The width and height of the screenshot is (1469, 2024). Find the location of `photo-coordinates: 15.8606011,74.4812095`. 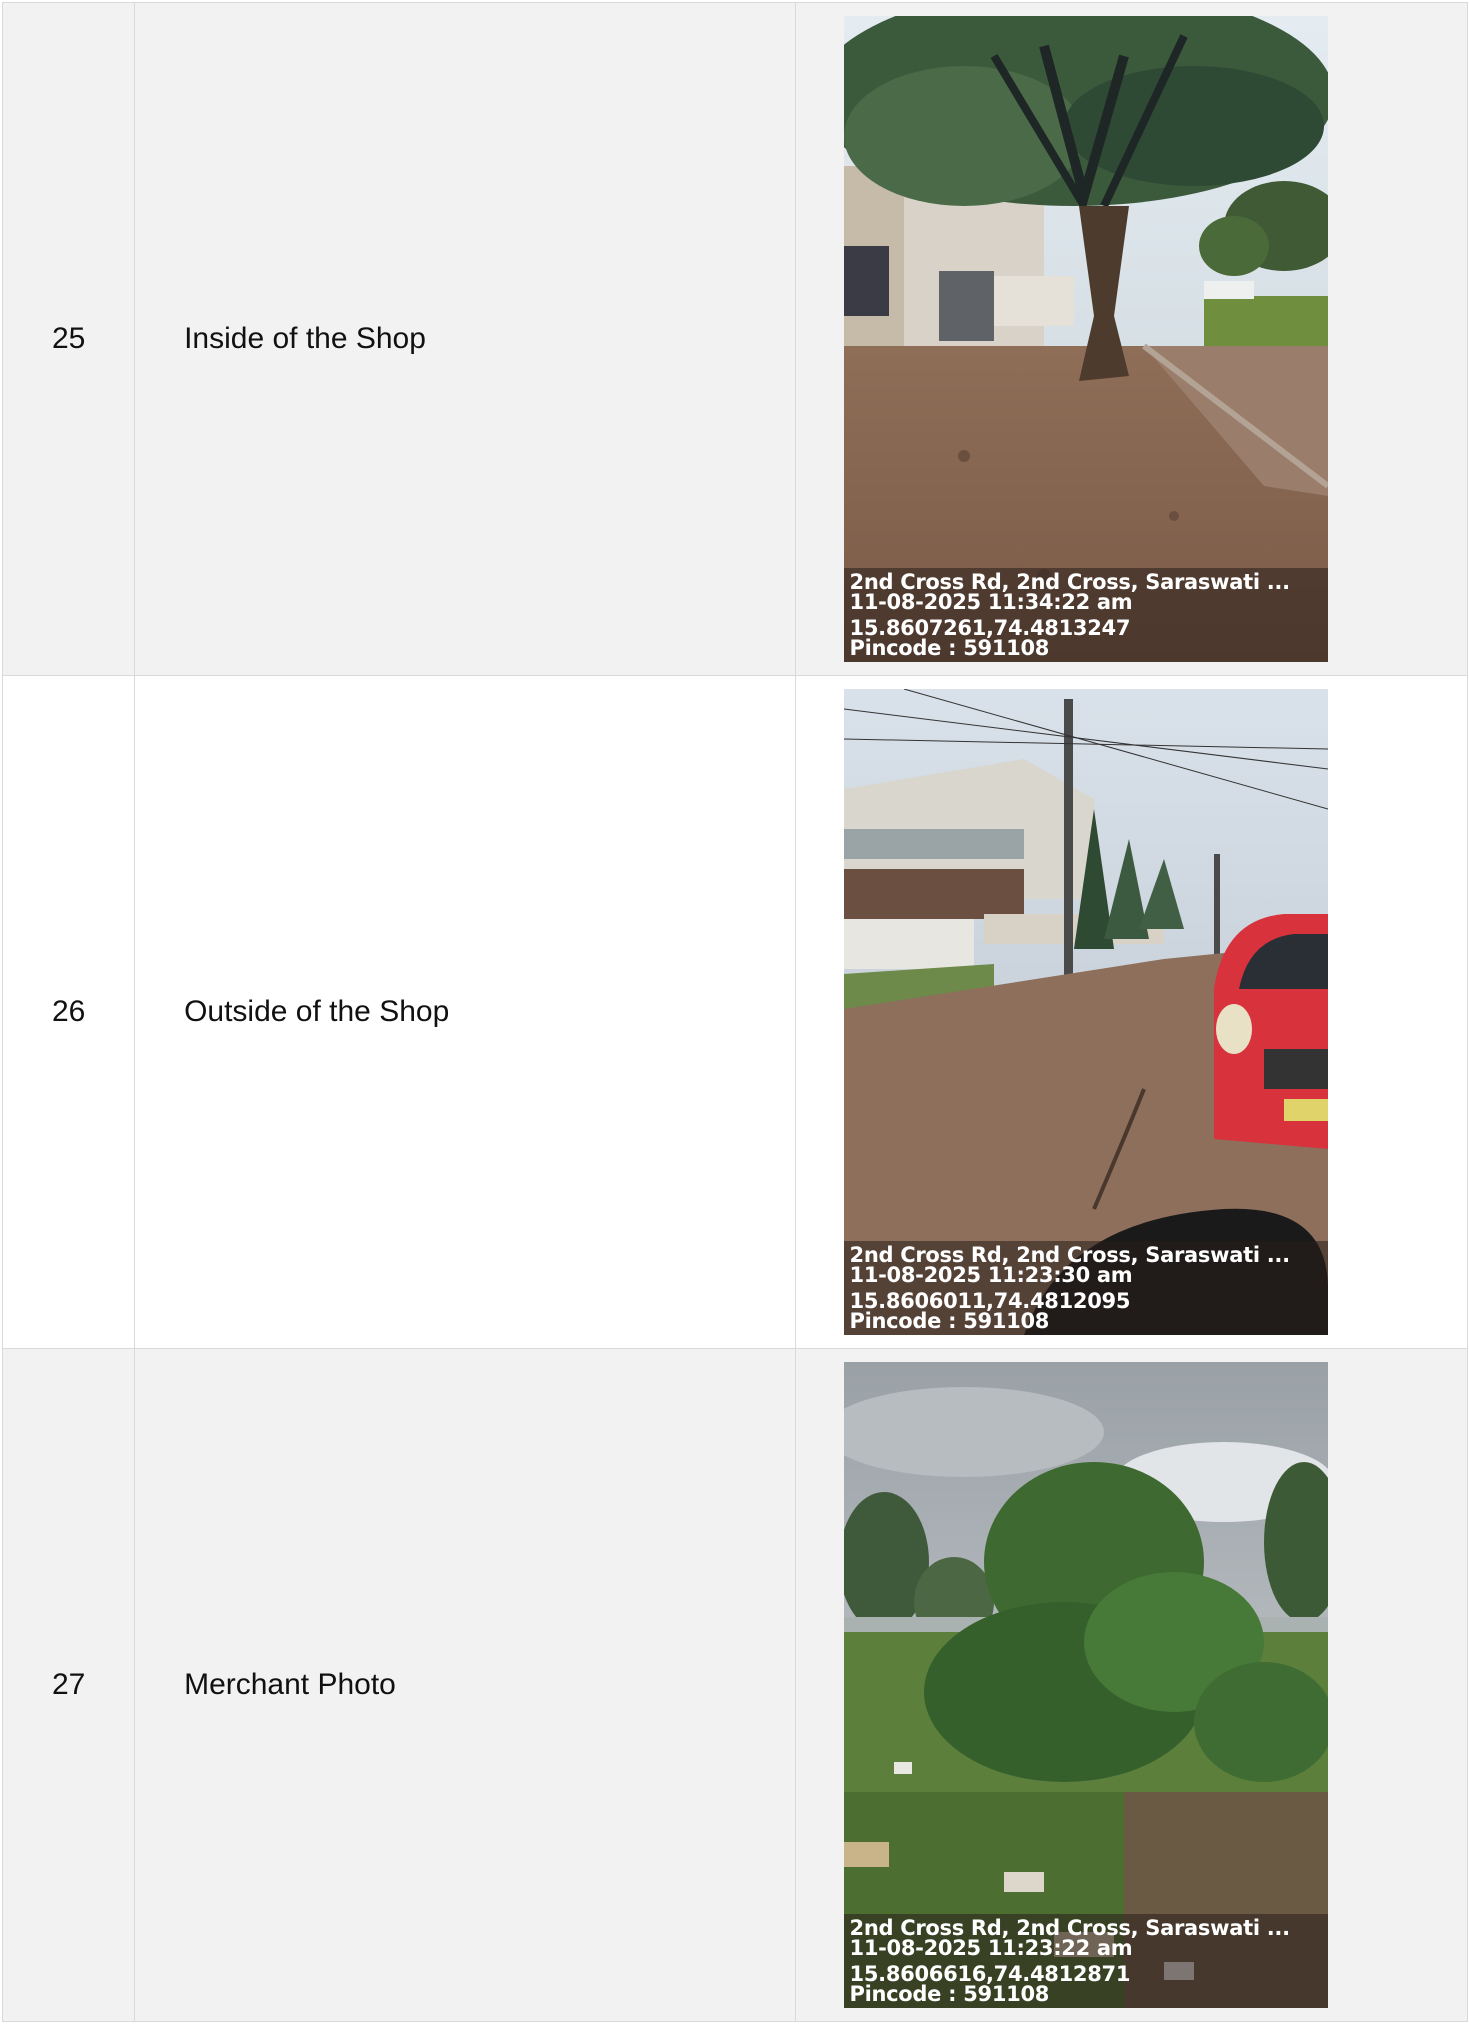

photo-coordinates: 15.8606011,74.4812095 is located at coordinates (990, 1301).